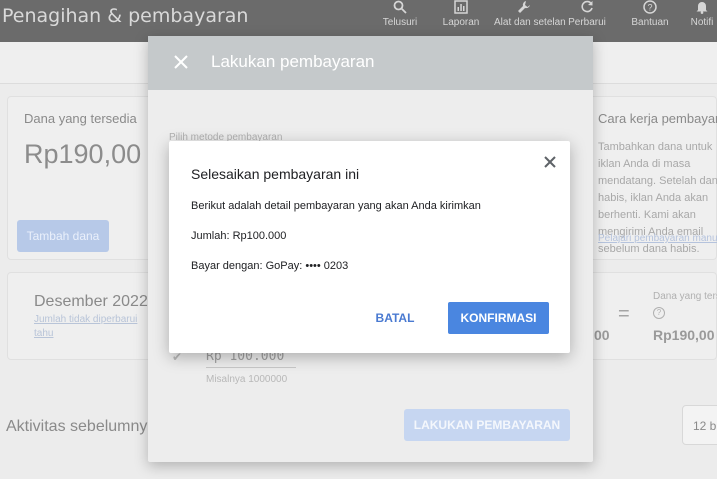  What do you see at coordinates (270, 266) in the screenshot?
I see `confirm-payment-method: Bayar dengan: GoPay: •••• 0203` at bounding box center [270, 266].